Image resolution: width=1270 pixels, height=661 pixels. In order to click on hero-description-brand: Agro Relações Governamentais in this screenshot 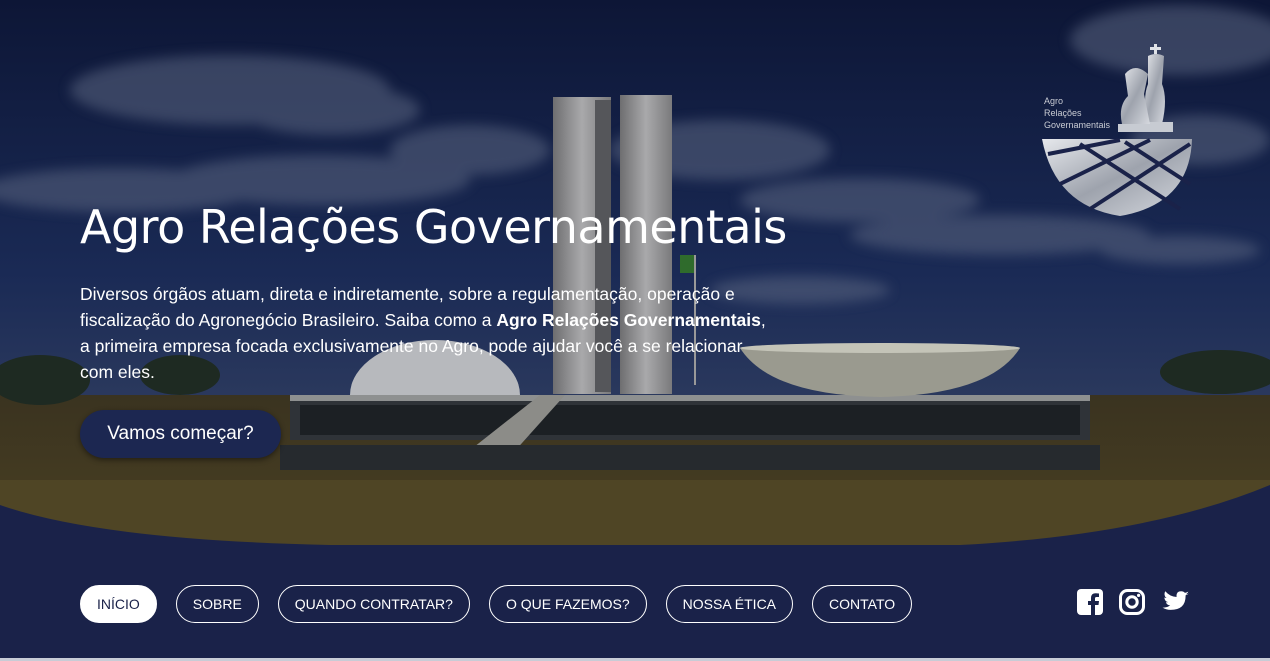, I will do `click(628, 320)`.